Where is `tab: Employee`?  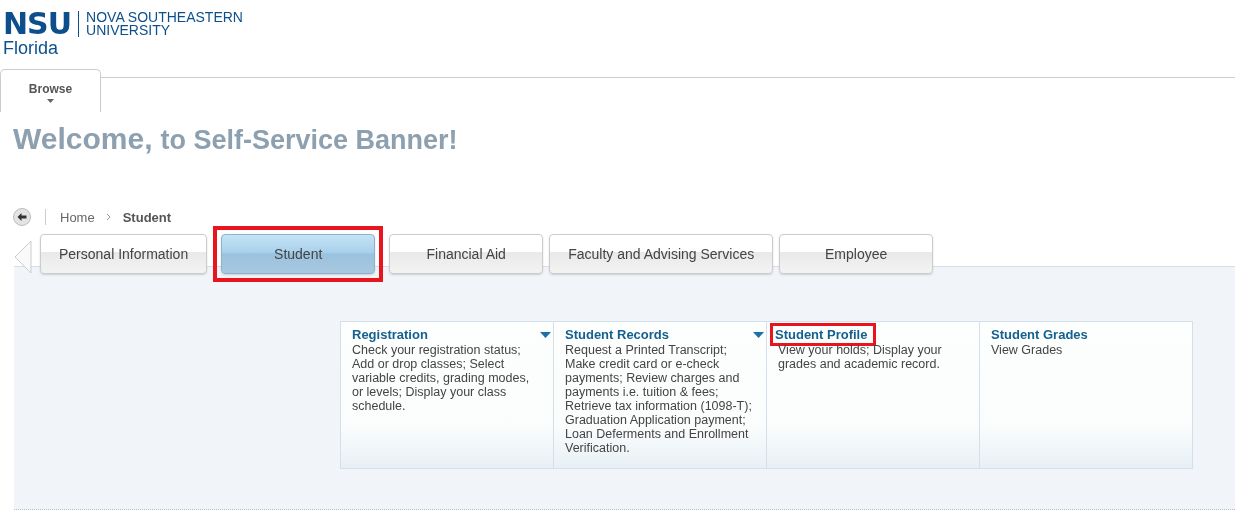 tab: Employee is located at coordinates (856, 254).